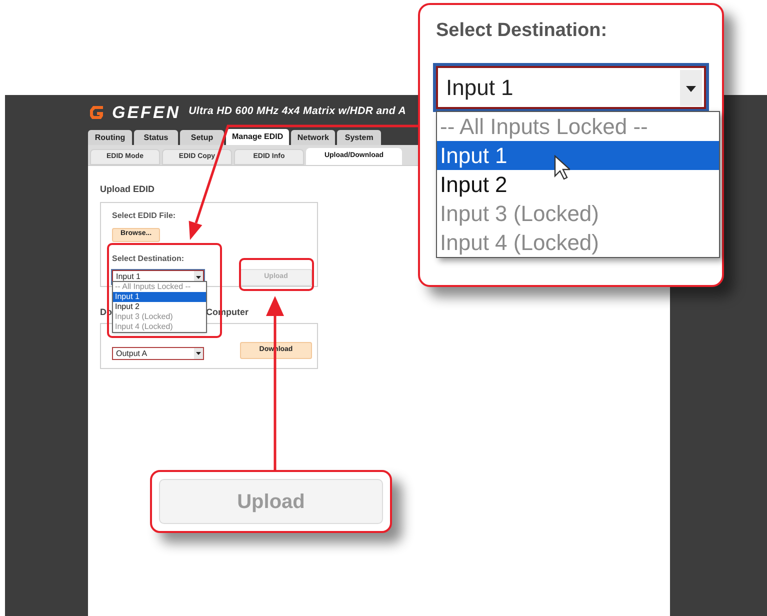 The width and height of the screenshot is (767, 616). Describe the element at coordinates (156, 137) in the screenshot. I see `nav-tab: Status` at that location.